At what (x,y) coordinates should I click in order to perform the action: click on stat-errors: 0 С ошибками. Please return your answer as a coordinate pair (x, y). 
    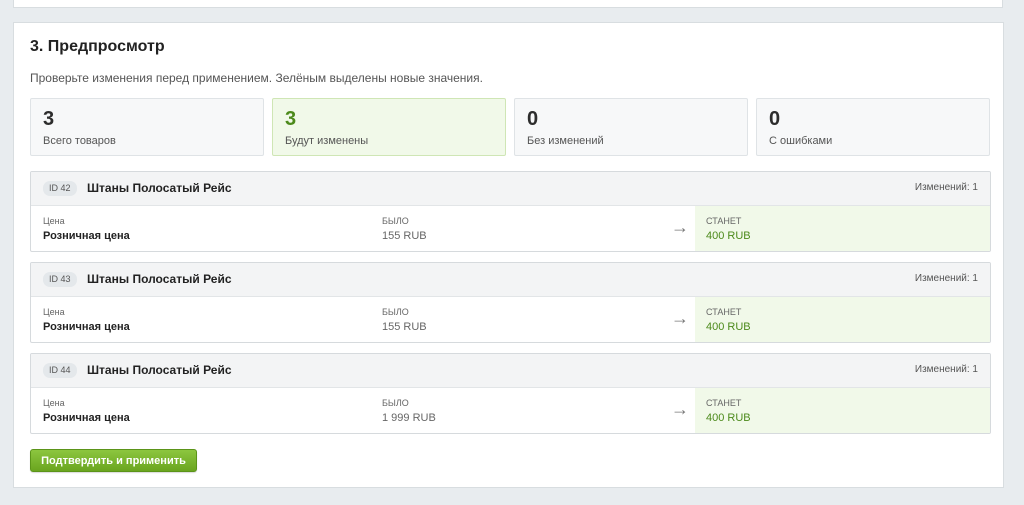
    Looking at the image, I should click on (873, 127).